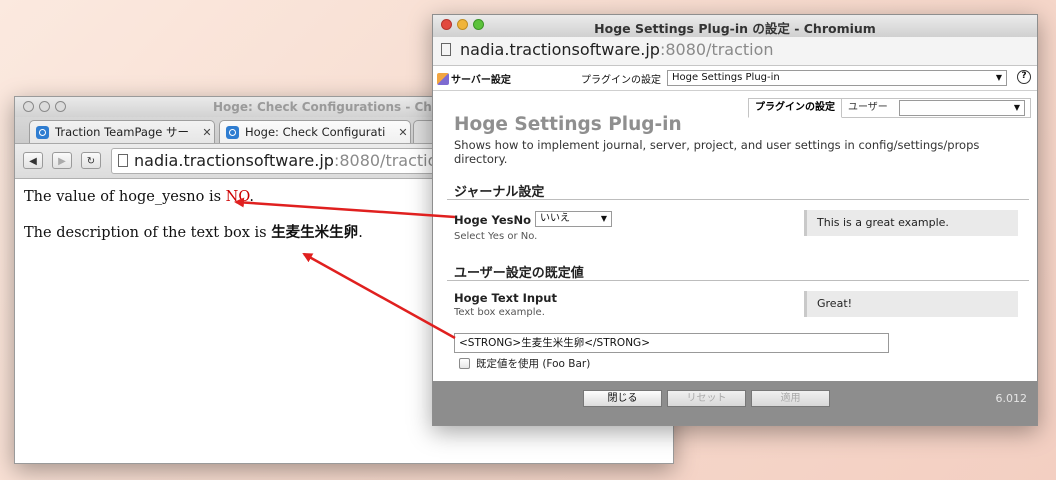  What do you see at coordinates (379, 296) in the screenshot?
I see `text-input-arrow` at bounding box center [379, 296].